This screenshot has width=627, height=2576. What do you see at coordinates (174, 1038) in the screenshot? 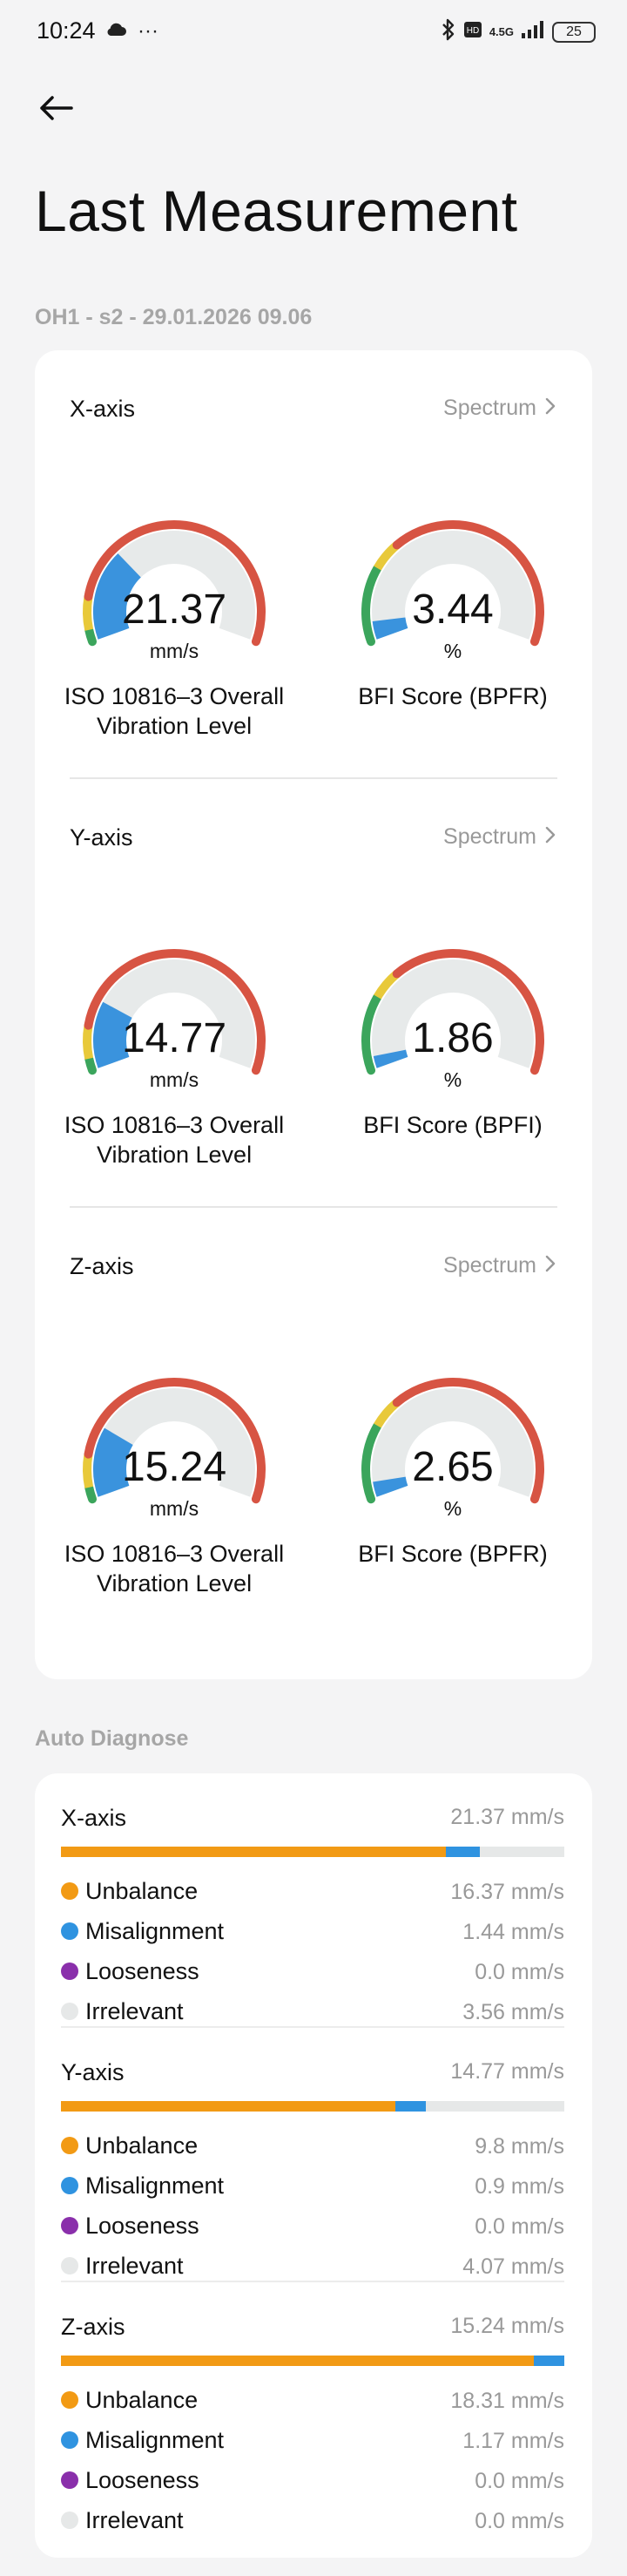
I see `gauge-value: 14.77` at bounding box center [174, 1038].